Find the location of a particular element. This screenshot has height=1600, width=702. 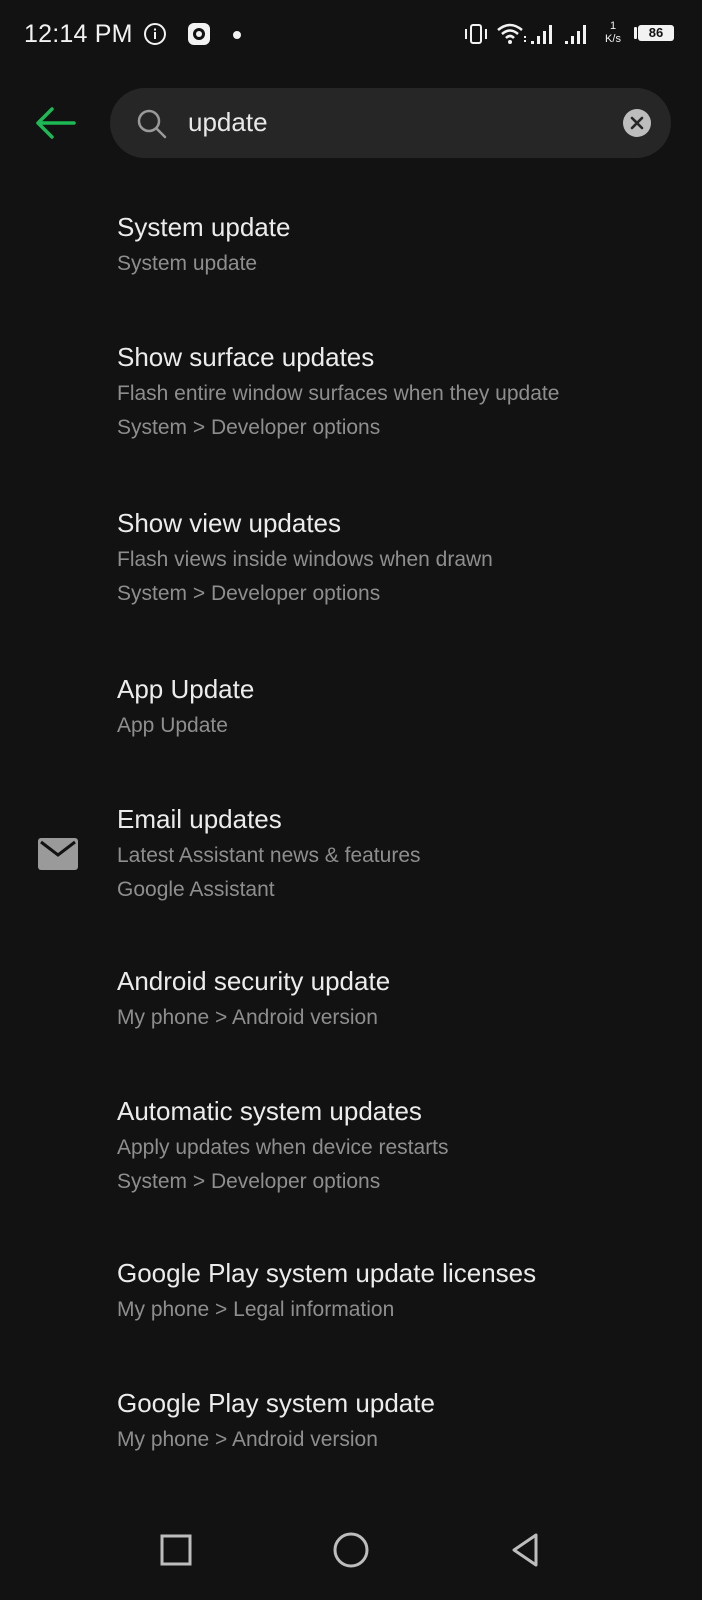

arrow-left-icon is located at coordinates (56, 123).